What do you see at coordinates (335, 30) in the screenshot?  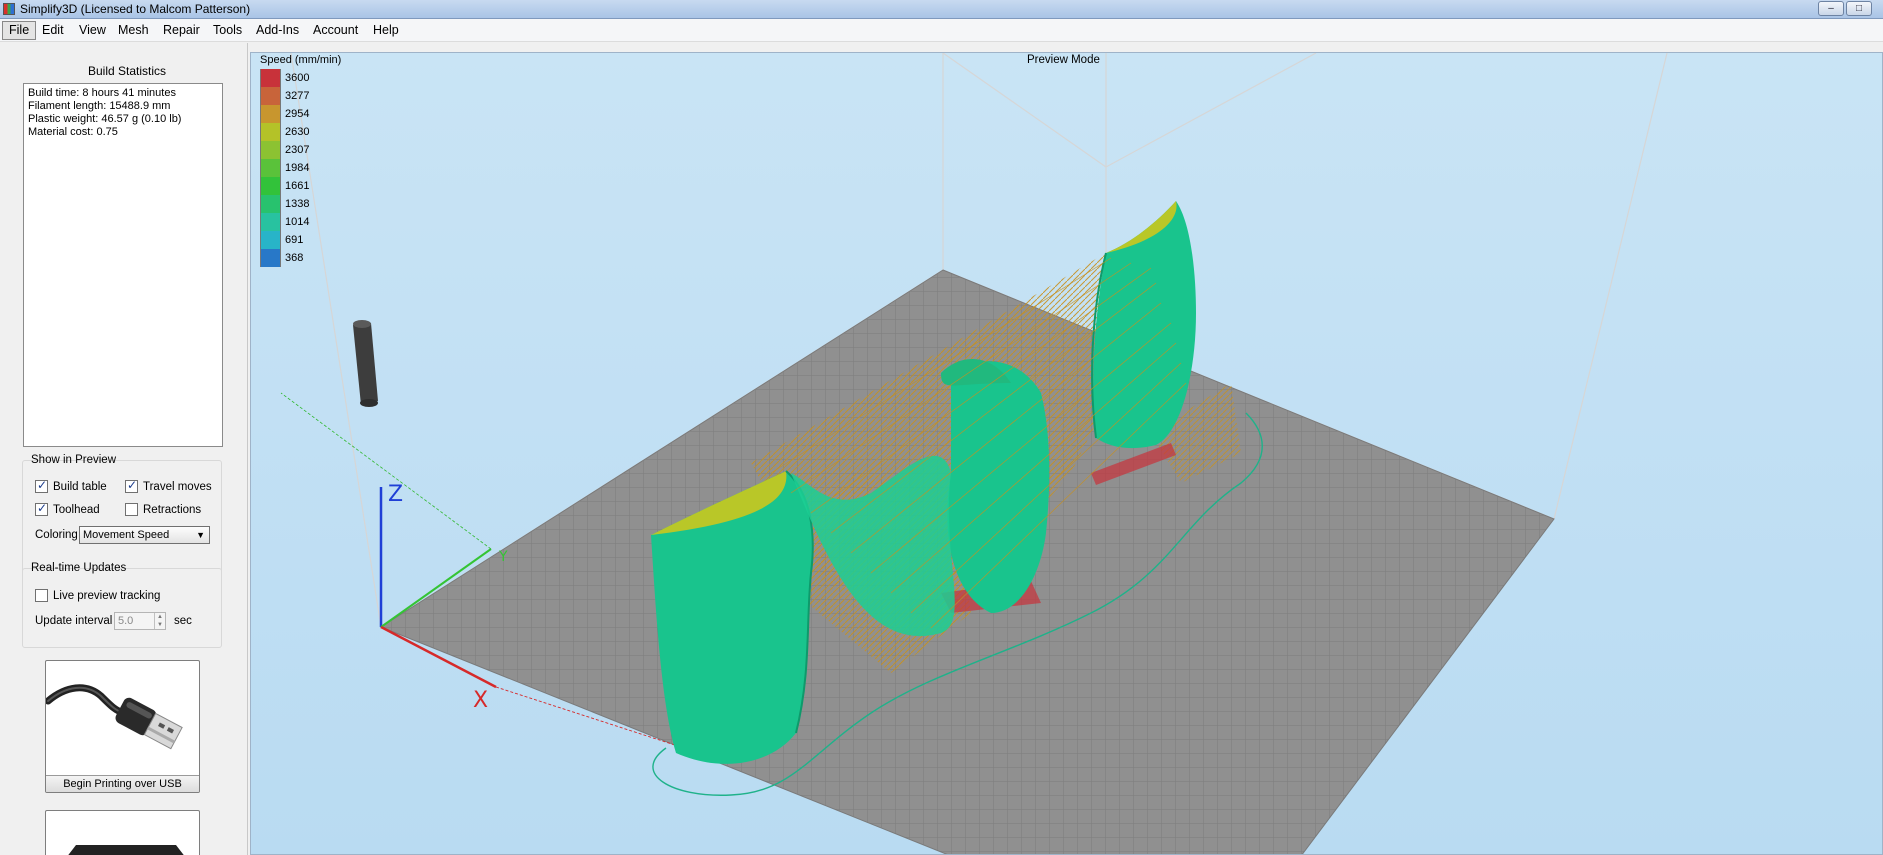 I see `menu-account: Account` at bounding box center [335, 30].